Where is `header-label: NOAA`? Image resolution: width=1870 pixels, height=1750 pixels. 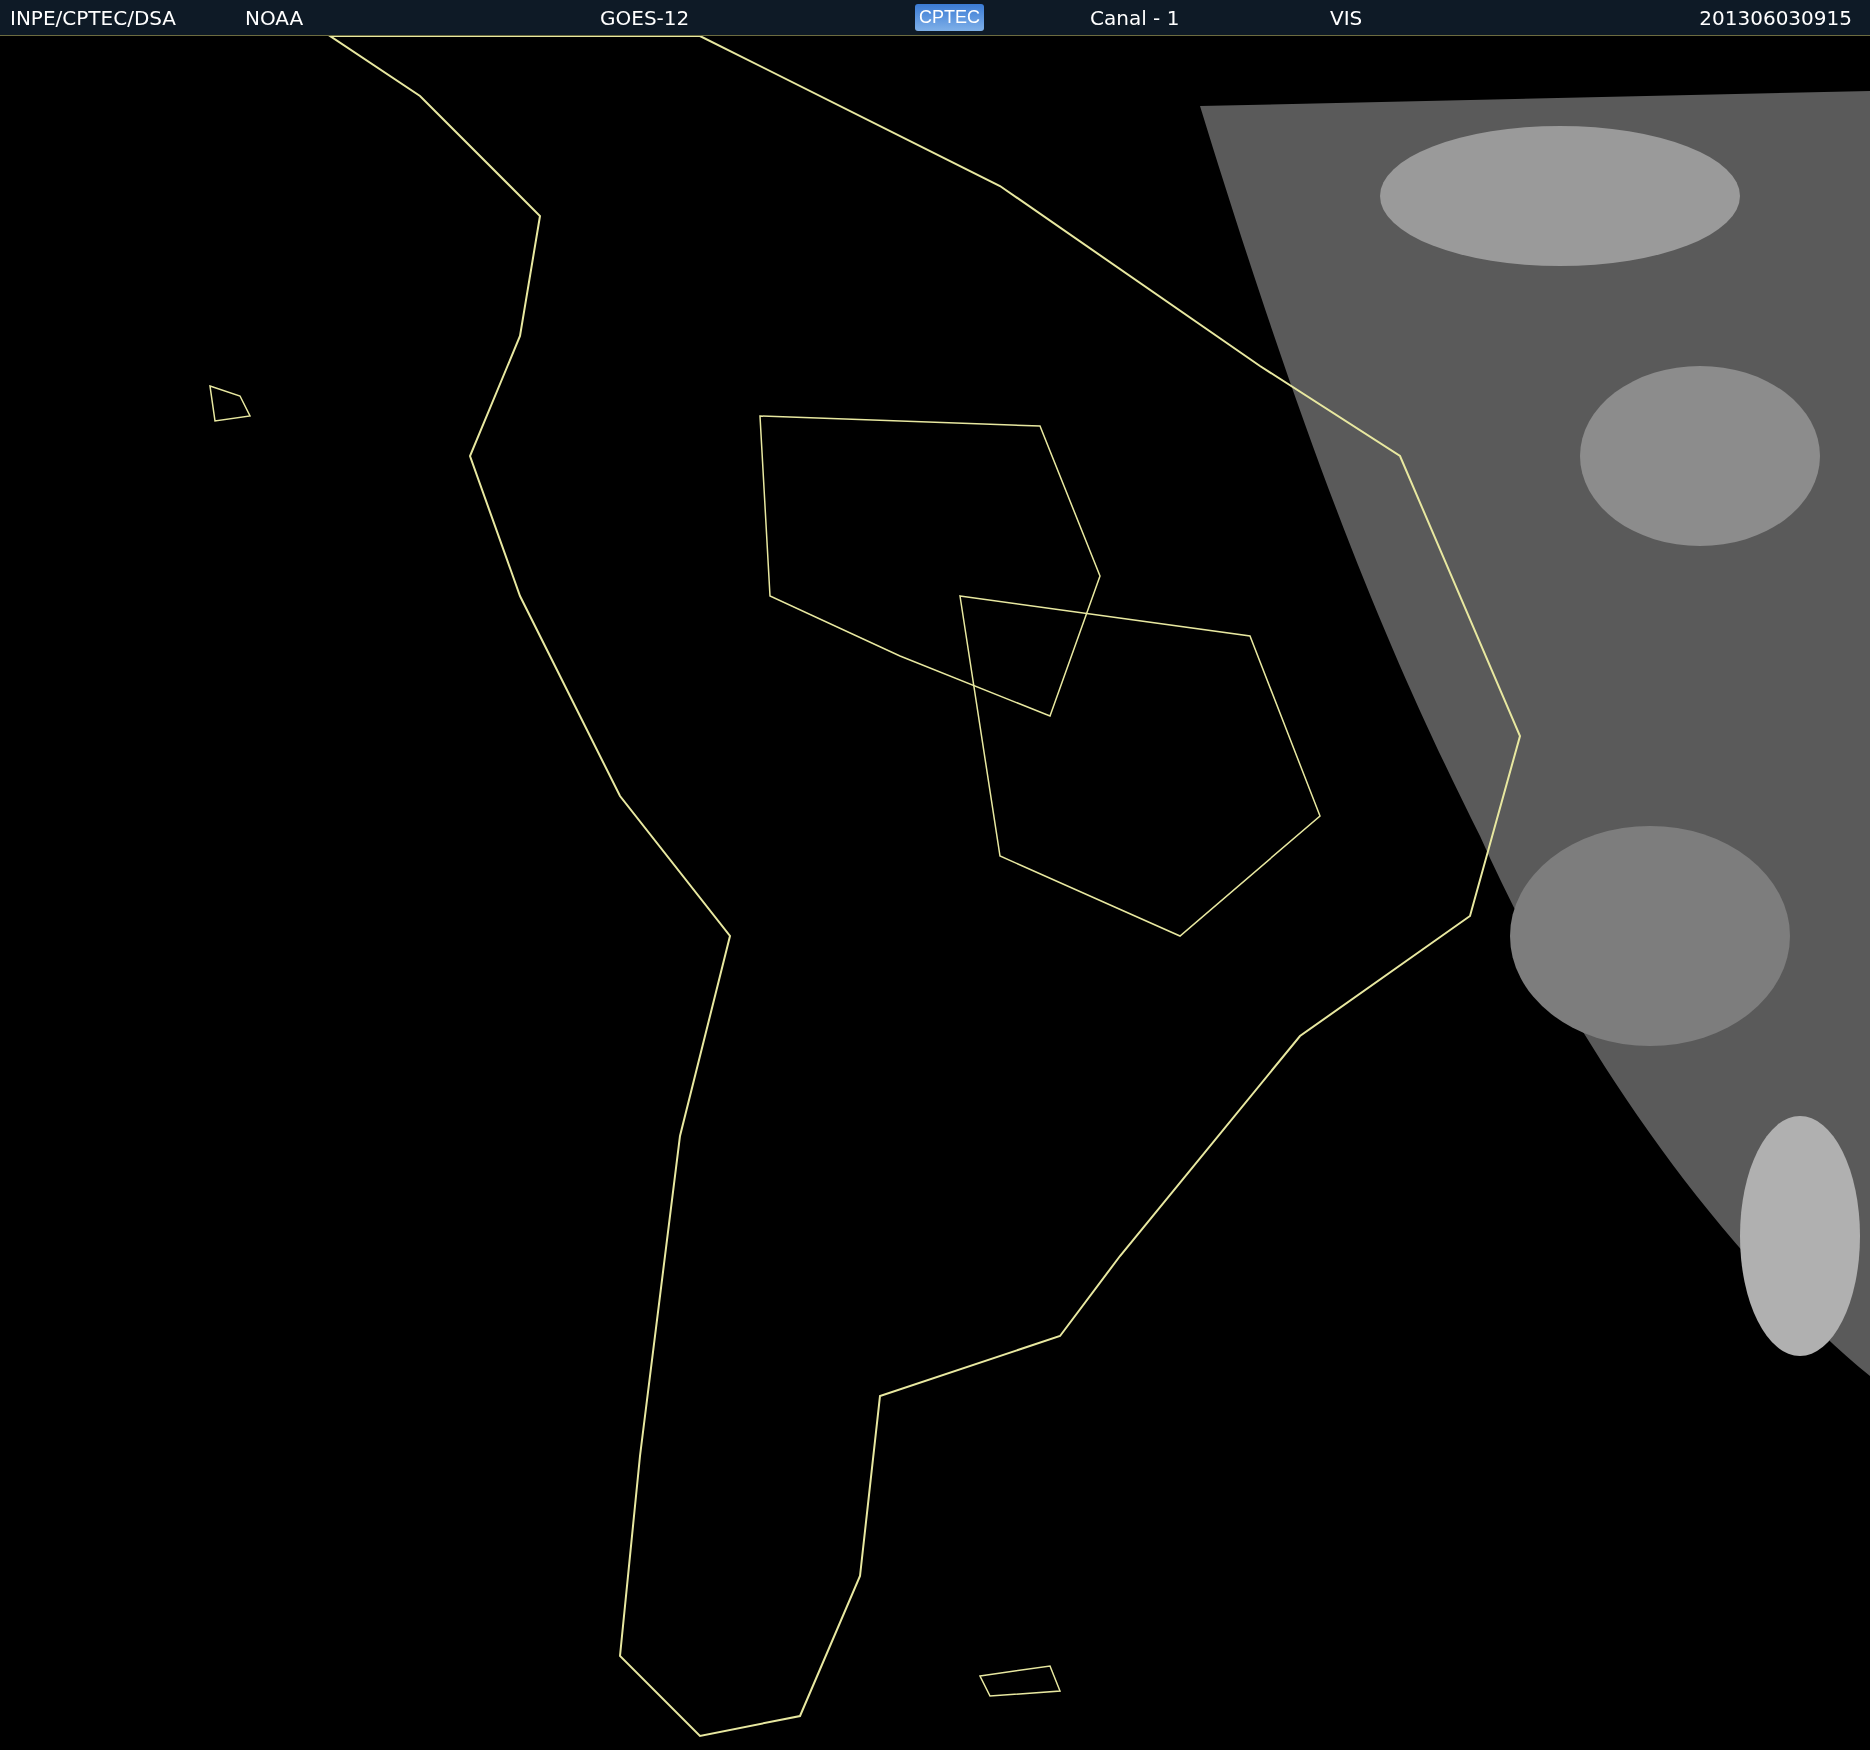 header-label: NOAA is located at coordinates (274, 17).